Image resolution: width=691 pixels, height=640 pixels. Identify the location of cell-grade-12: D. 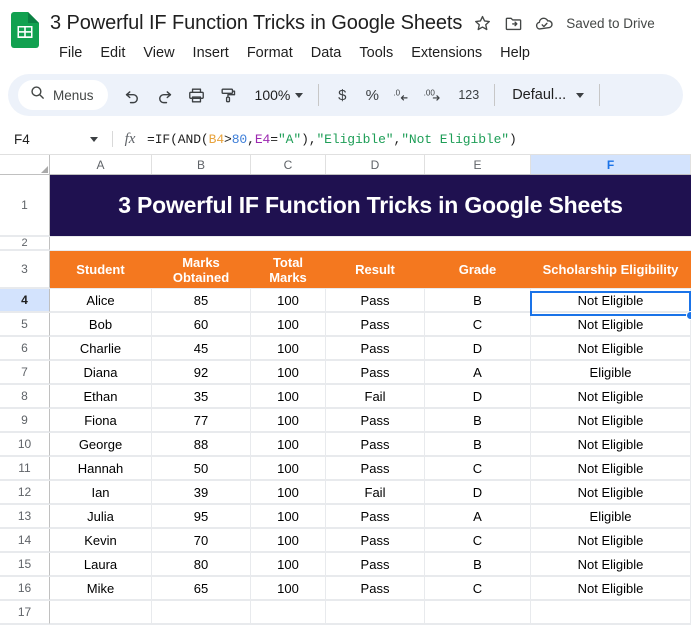
(478, 492).